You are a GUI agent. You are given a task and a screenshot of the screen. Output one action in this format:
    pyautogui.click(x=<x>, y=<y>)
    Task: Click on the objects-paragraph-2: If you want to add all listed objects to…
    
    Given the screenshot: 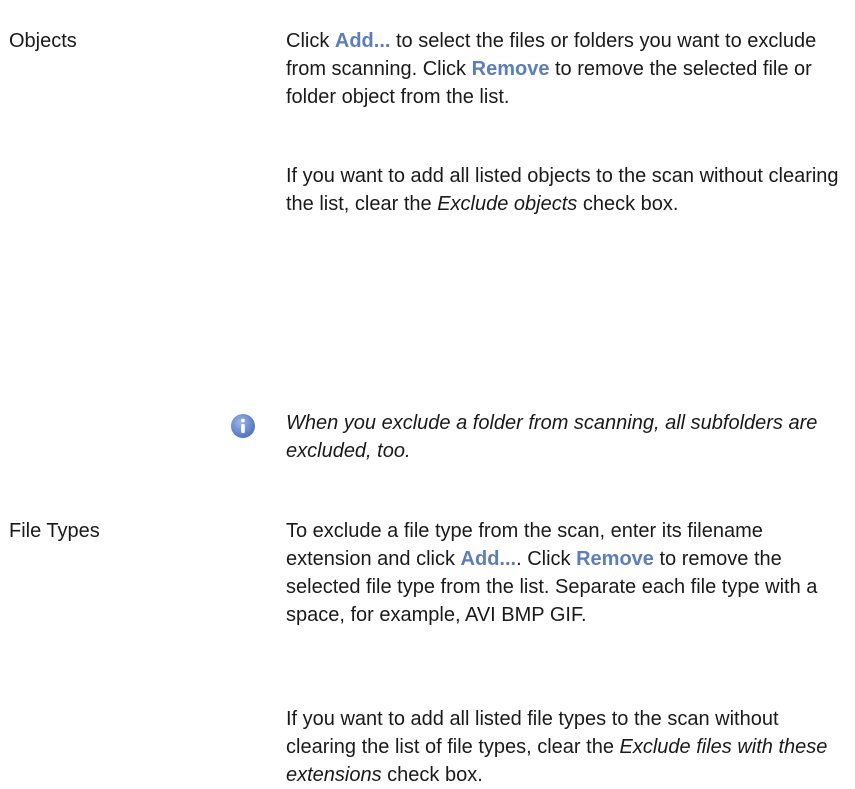 What is the action you would take?
    pyautogui.click(x=569, y=190)
    